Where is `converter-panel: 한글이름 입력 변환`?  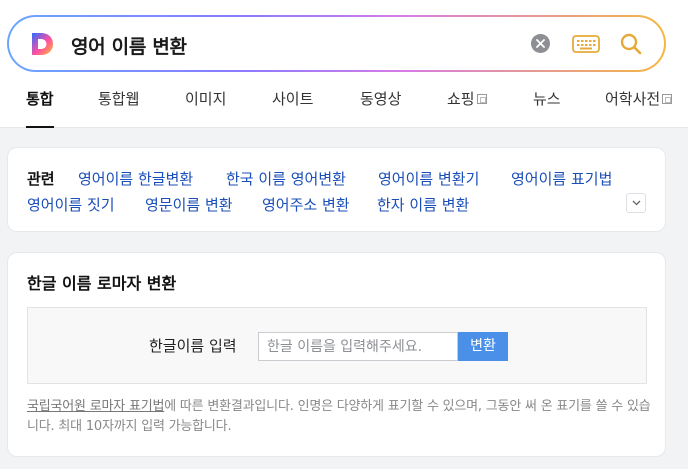 converter-panel: 한글이름 입력 변환 is located at coordinates (337, 345).